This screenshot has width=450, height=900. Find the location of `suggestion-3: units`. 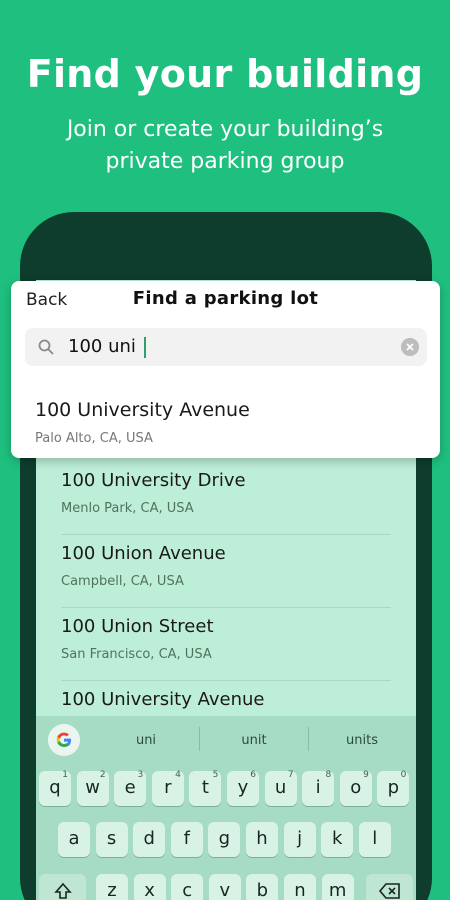

suggestion-3: units is located at coordinates (362, 740).